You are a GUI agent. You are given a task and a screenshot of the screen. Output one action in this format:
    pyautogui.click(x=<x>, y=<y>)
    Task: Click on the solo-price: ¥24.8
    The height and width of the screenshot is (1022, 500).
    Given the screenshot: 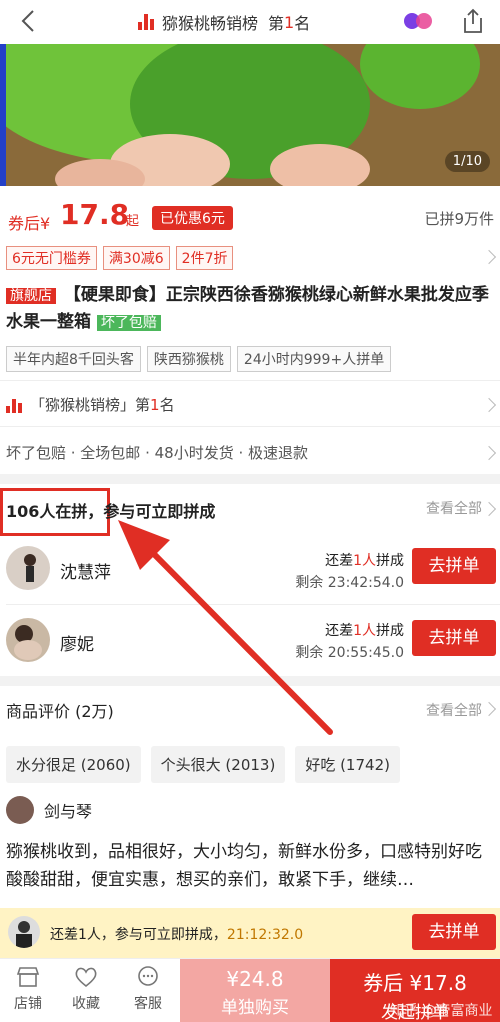 What is the action you would take?
    pyautogui.click(x=255, y=979)
    